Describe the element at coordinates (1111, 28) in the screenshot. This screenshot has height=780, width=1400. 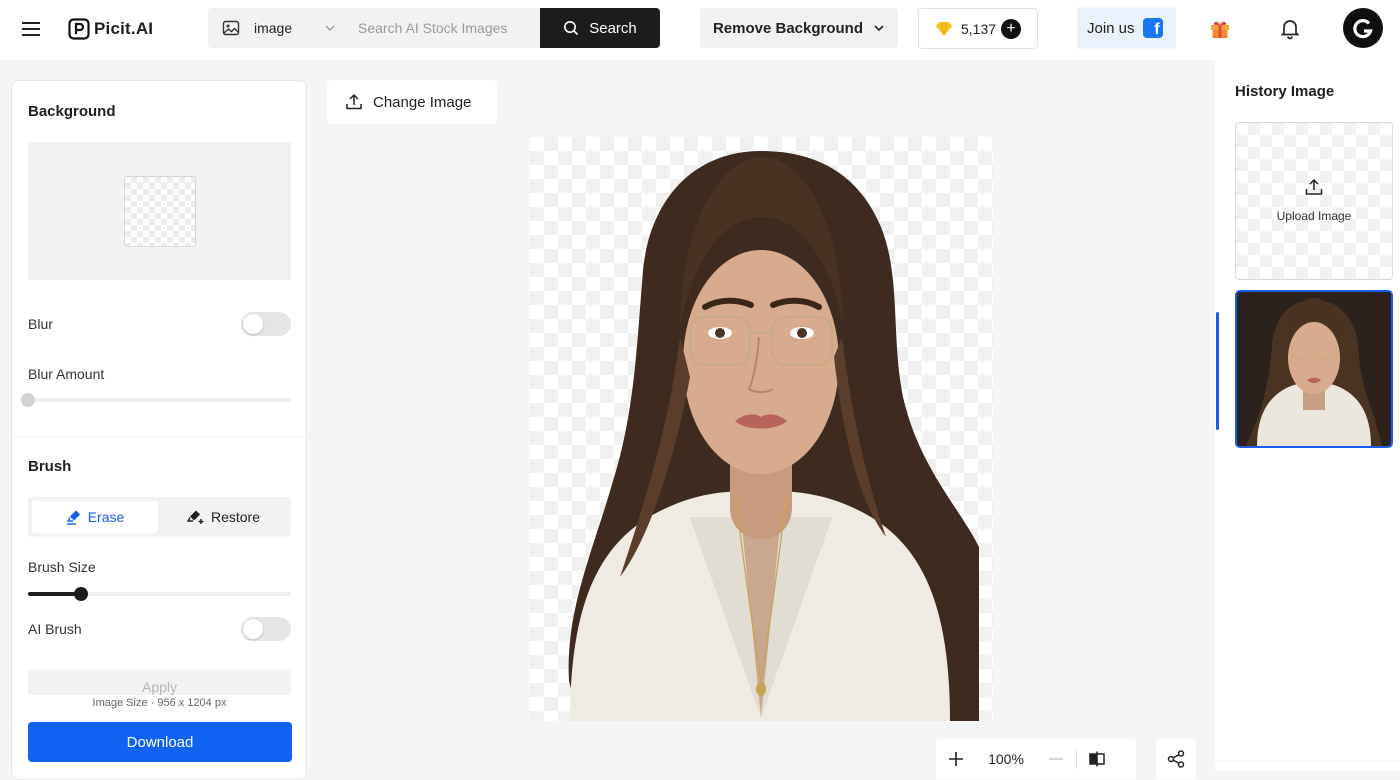
I see `join-us-label: Join us` at that location.